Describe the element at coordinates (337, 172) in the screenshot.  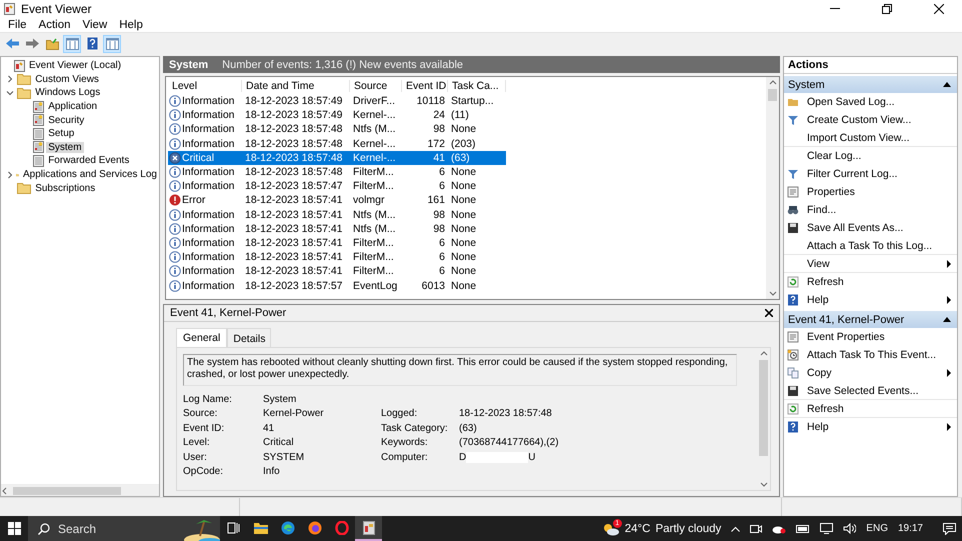
I see `event-row: Information 18-12-2023 18:57:48 FilterM... 6 None` at that location.